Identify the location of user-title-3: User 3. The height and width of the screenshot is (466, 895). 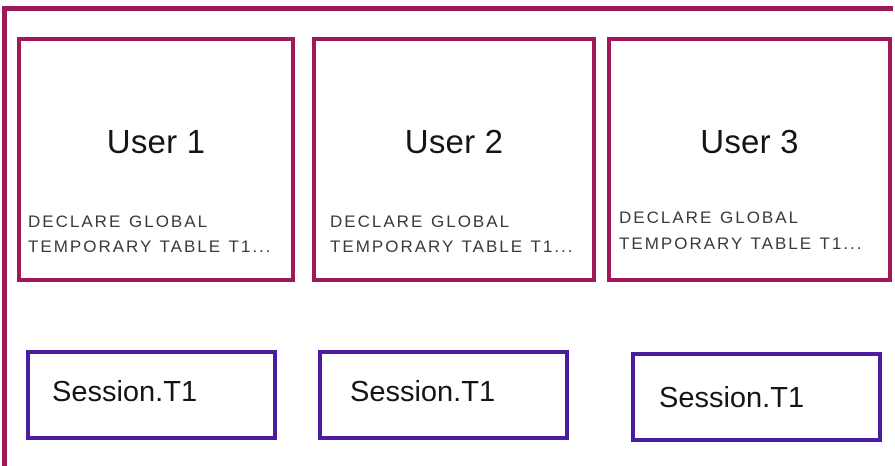
(749, 141).